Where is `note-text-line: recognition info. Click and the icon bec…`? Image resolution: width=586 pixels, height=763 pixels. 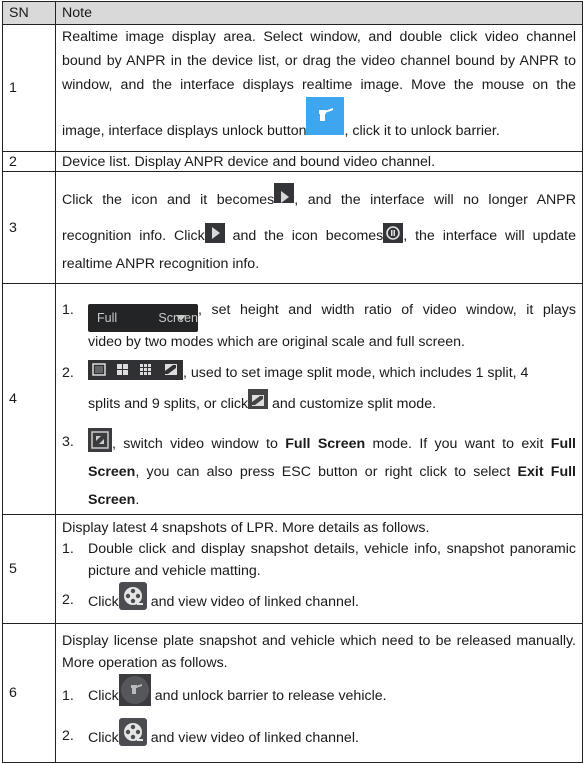
note-text-line: recognition info. Click and the icon bec… is located at coordinates (319, 236).